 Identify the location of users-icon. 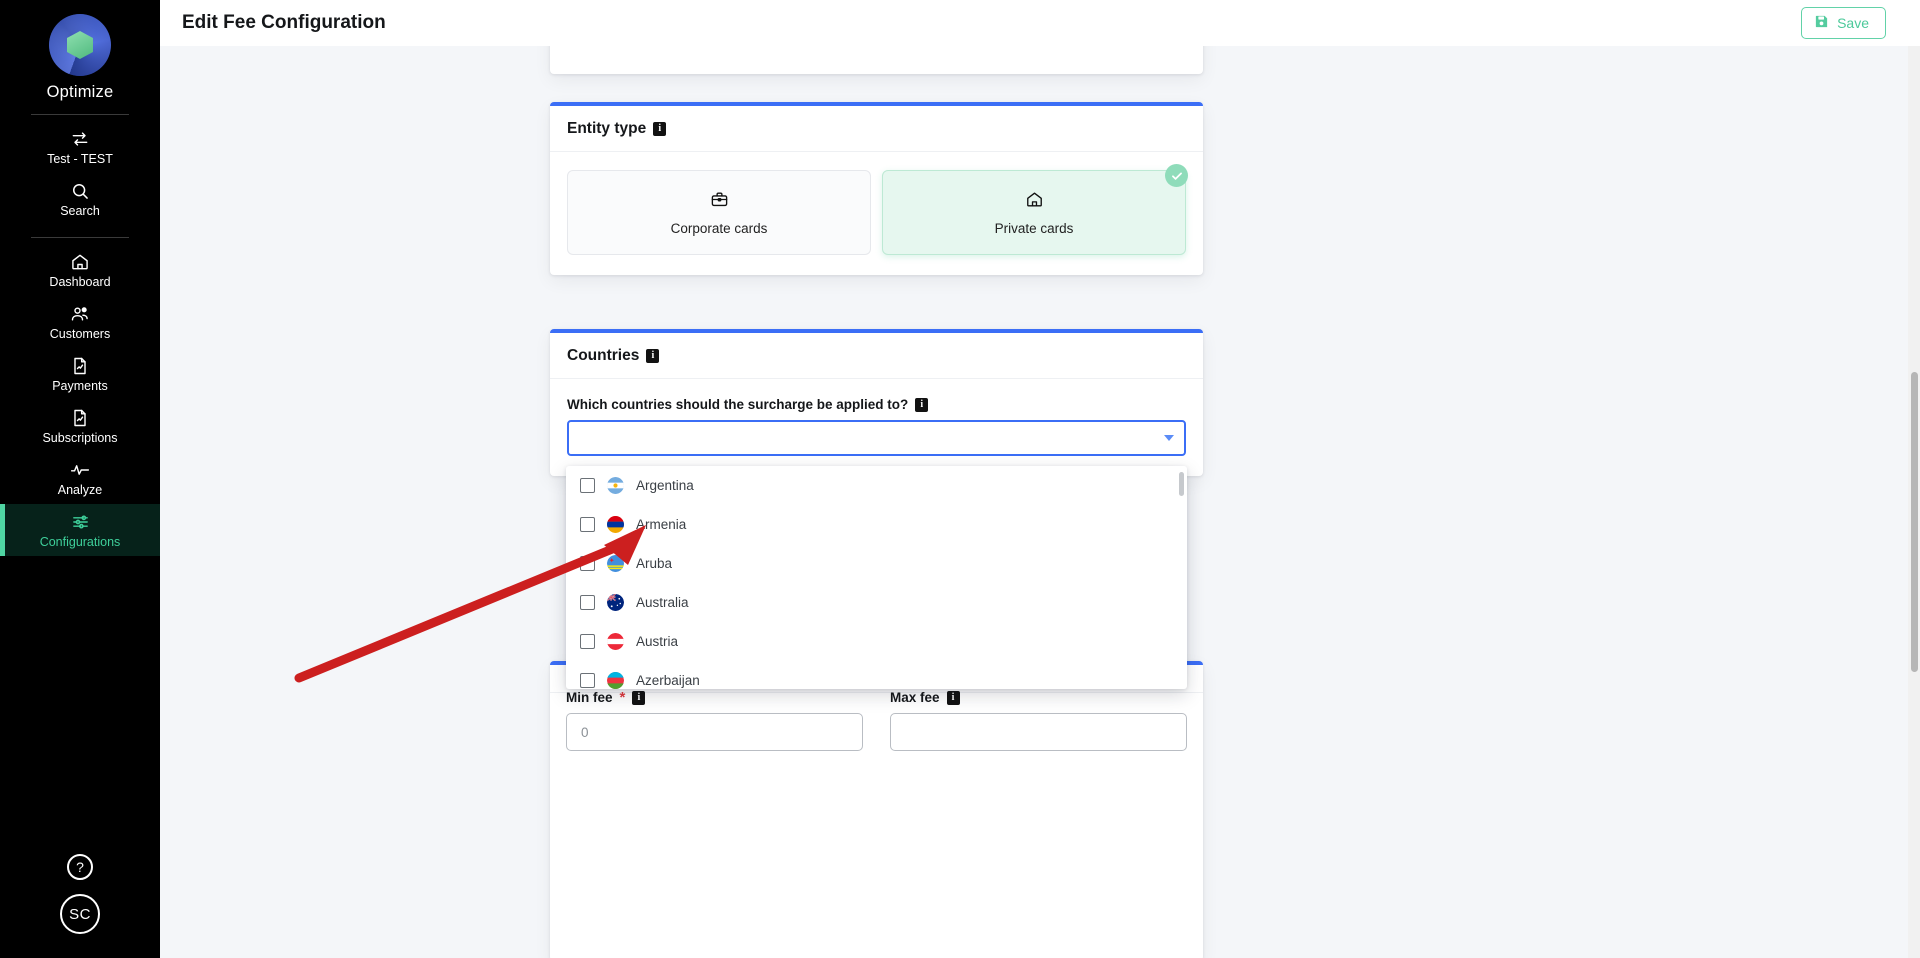
(80, 314).